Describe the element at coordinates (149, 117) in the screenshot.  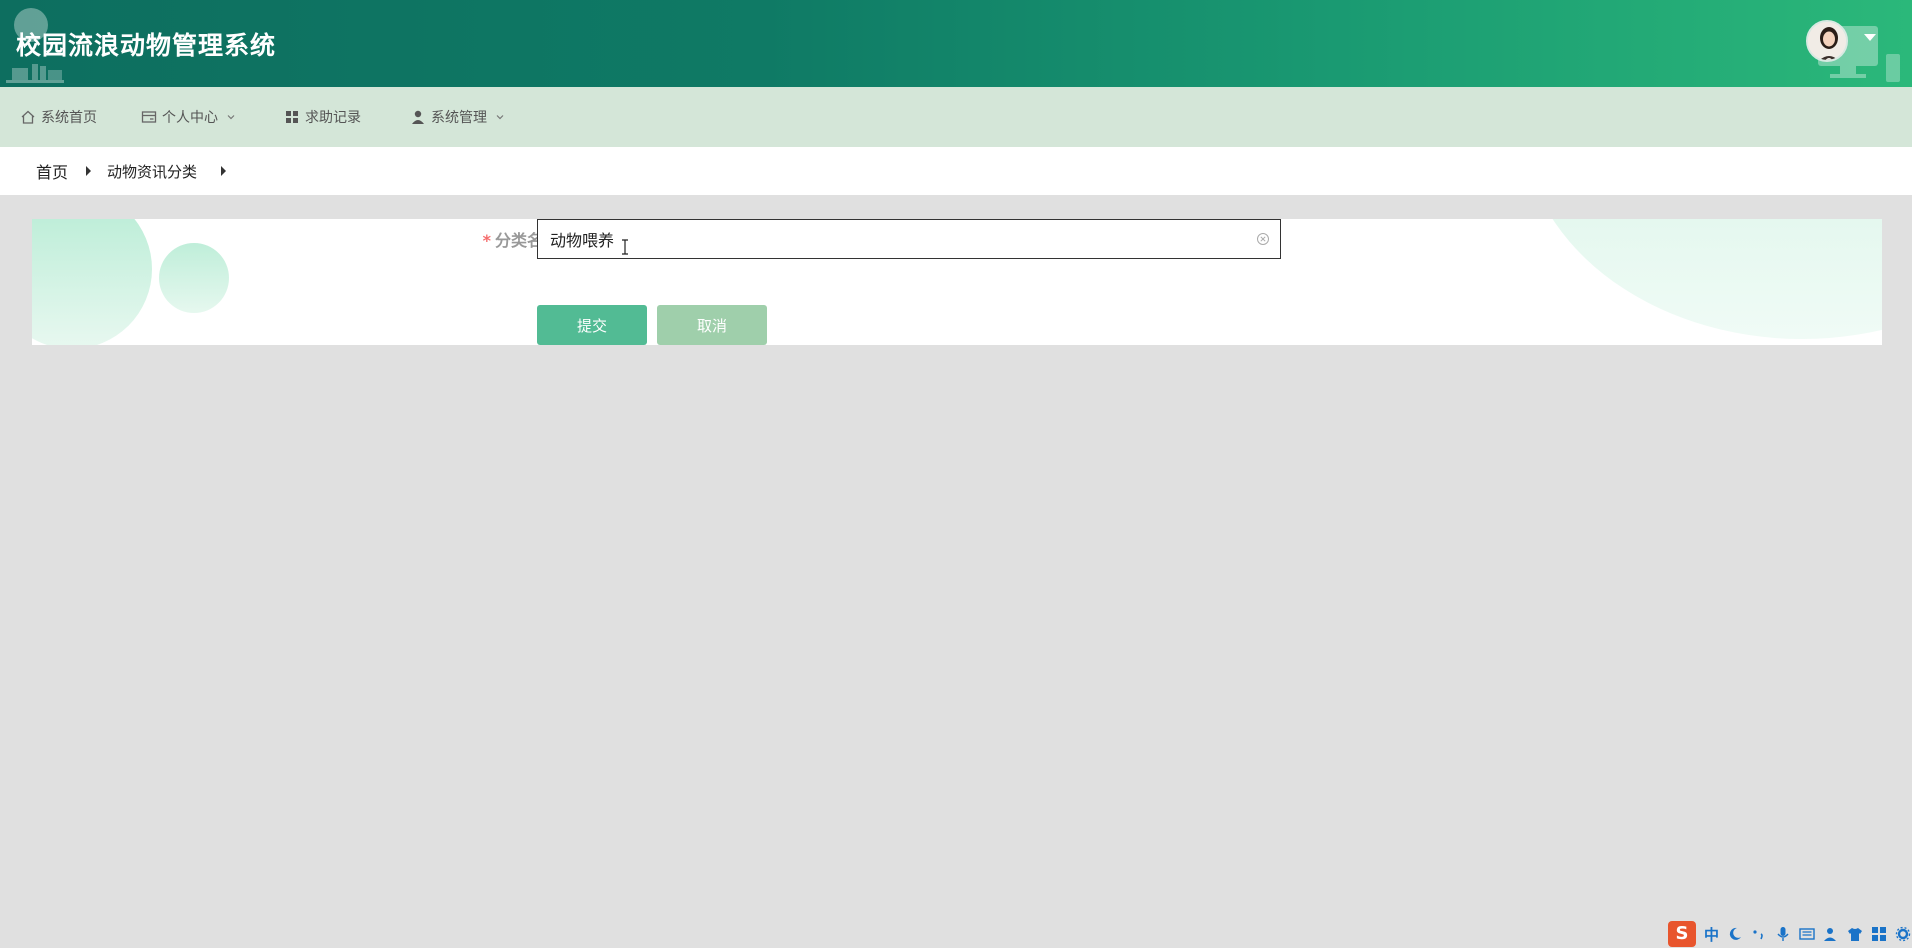
I see `card-icon` at that location.